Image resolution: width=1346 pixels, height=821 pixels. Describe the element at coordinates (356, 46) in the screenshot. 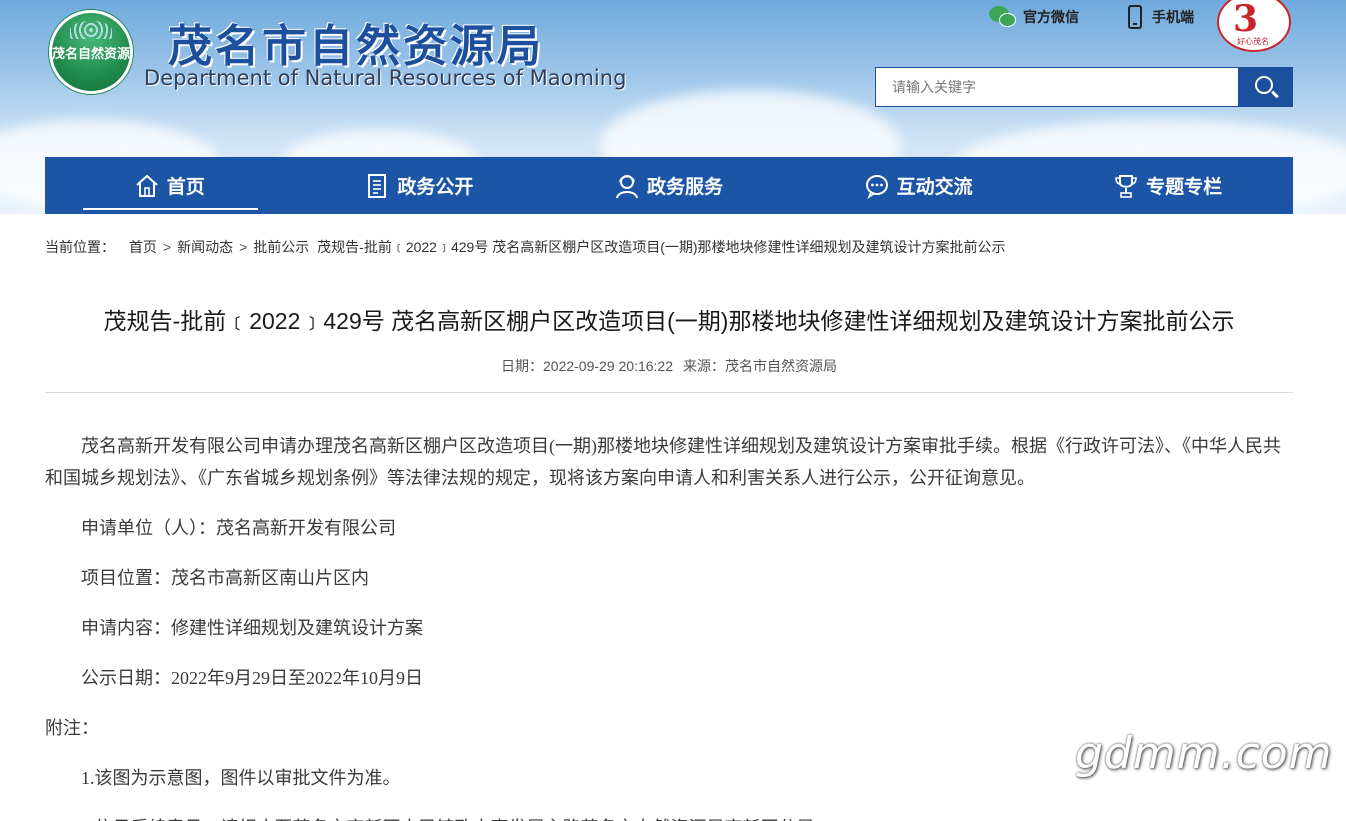

I see `site-title: 茂名市自然资源局` at that location.